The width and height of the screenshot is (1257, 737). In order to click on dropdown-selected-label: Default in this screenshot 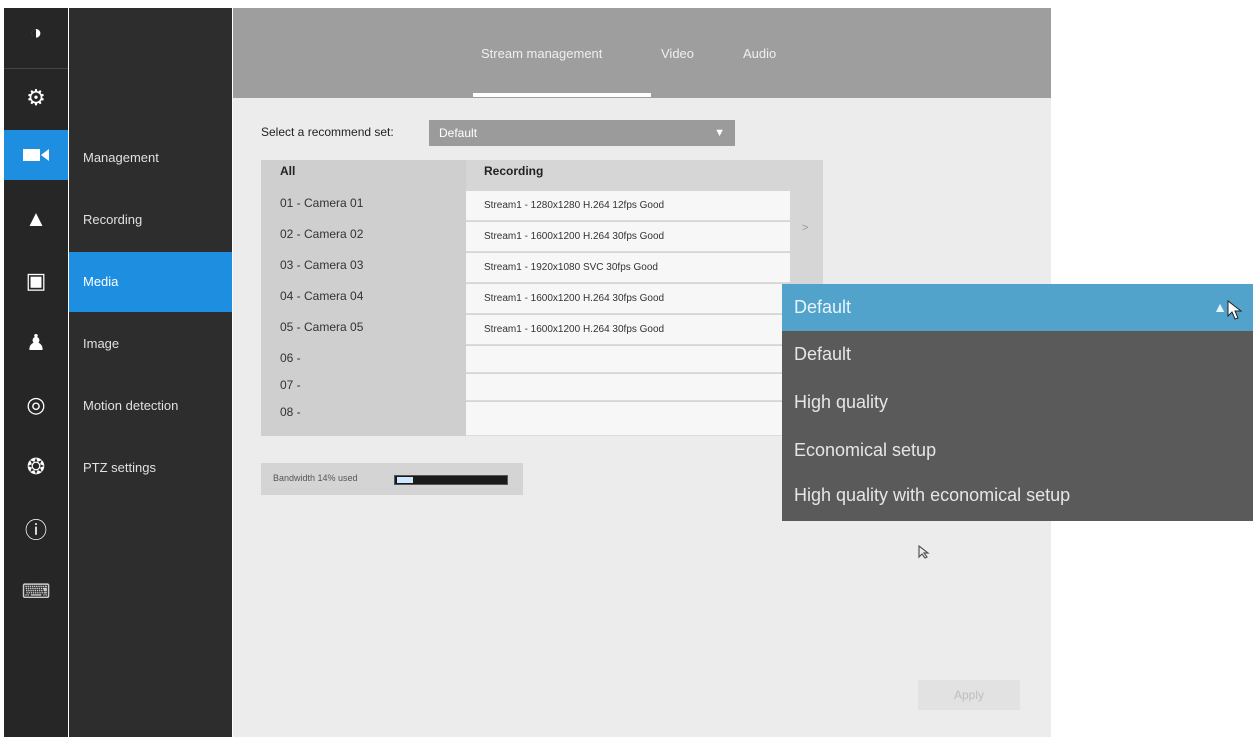, I will do `click(823, 307)`.